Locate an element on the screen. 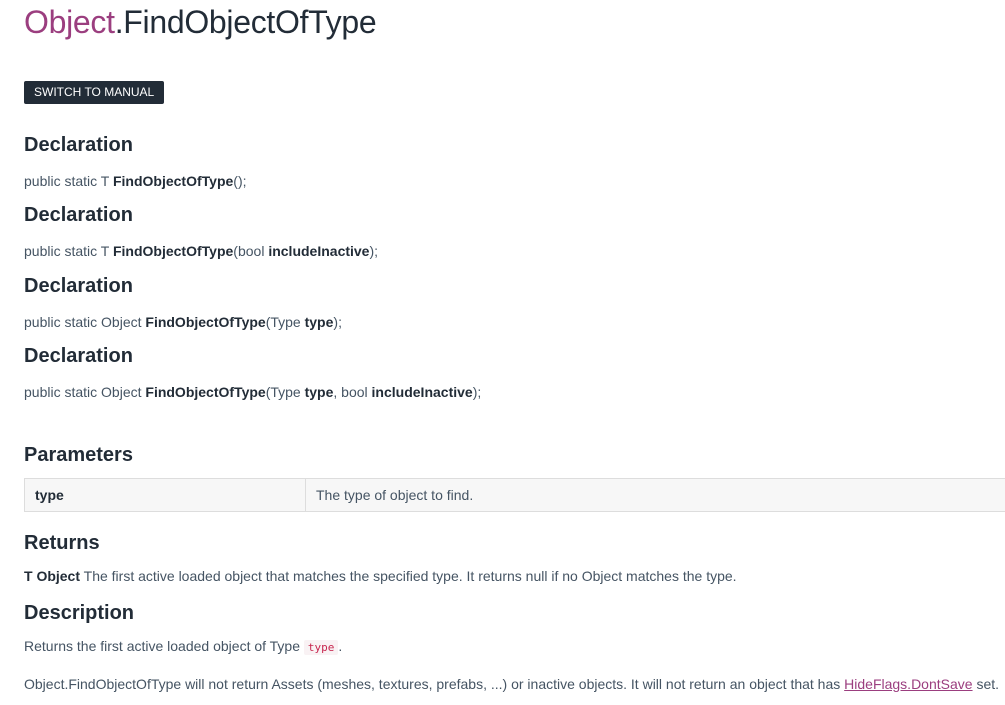 The height and width of the screenshot is (705, 1005). title-class-name: Object is located at coordinates (69, 22).